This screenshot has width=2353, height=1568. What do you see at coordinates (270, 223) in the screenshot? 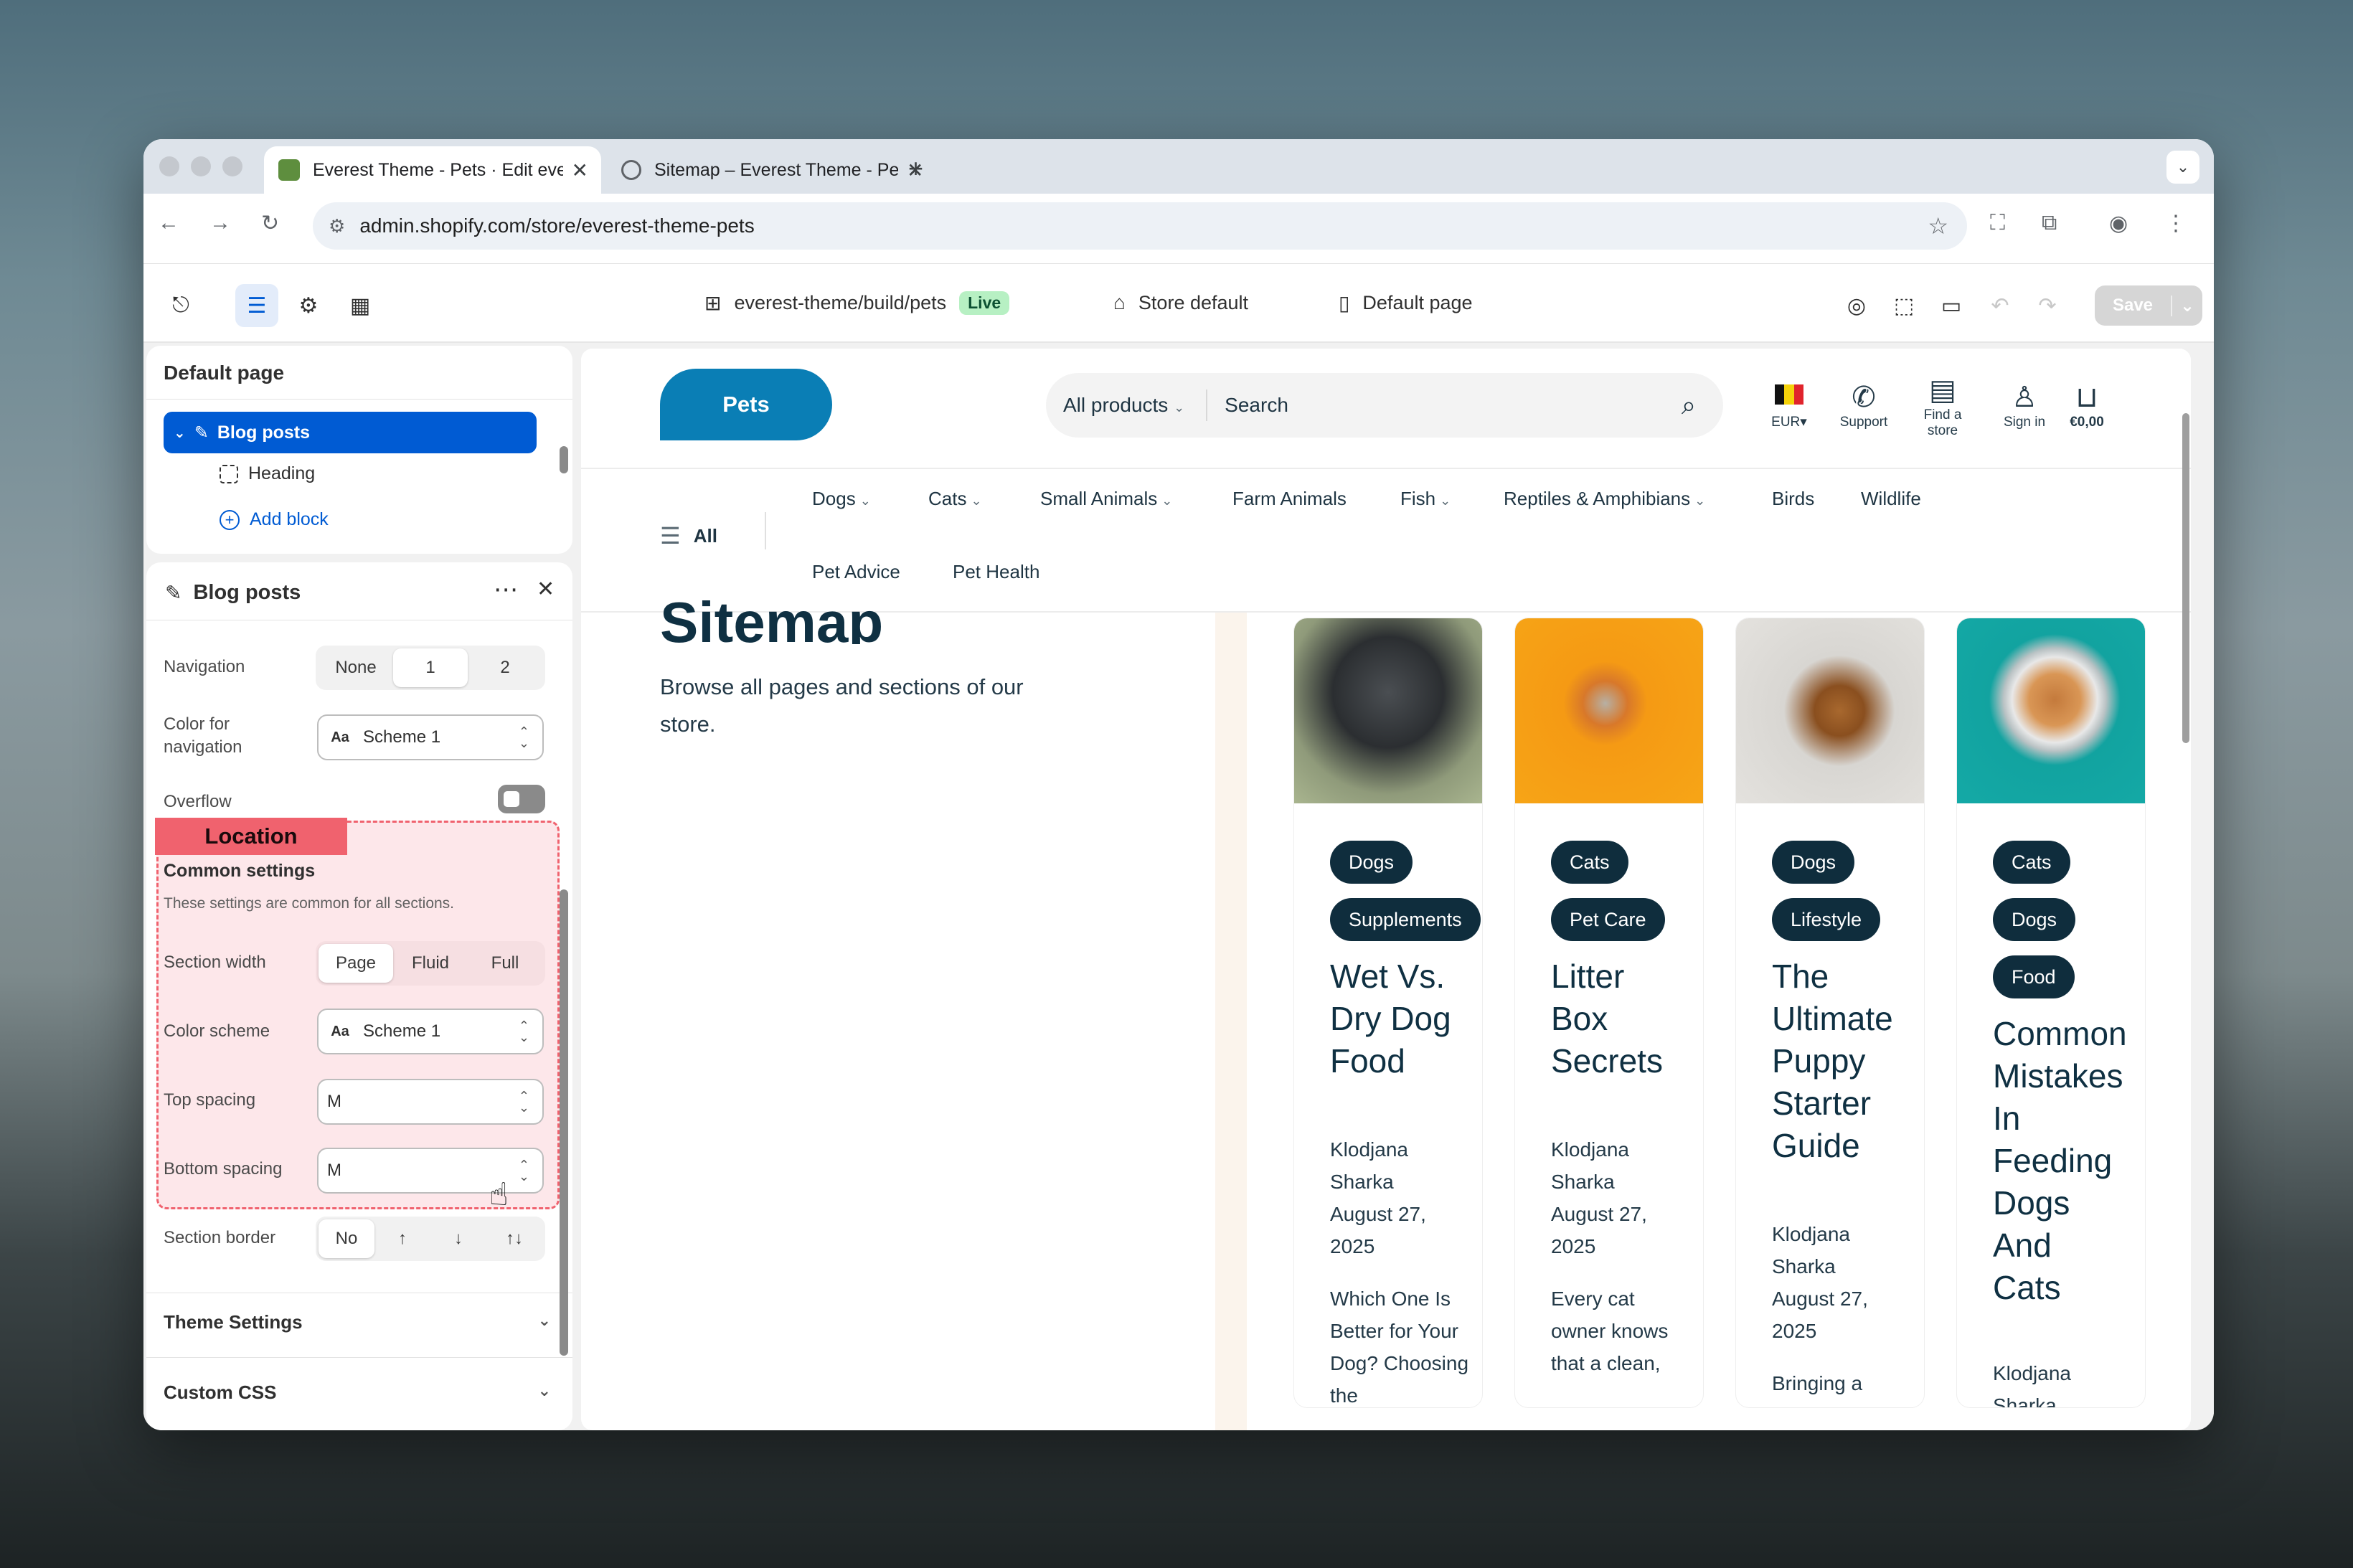
I see `reload-icon: ↻` at bounding box center [270, 223].